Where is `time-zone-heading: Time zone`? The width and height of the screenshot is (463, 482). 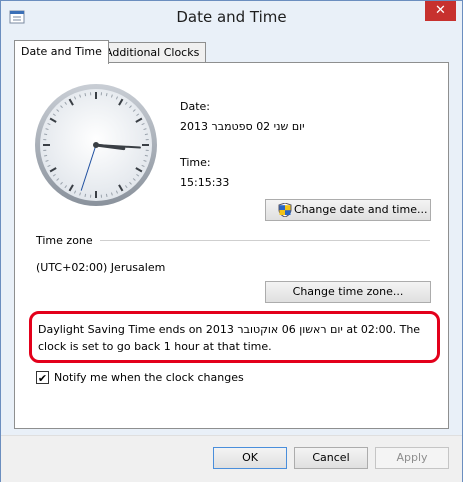
time-zone-heading: Time zone is located at coordinates (64, 240).